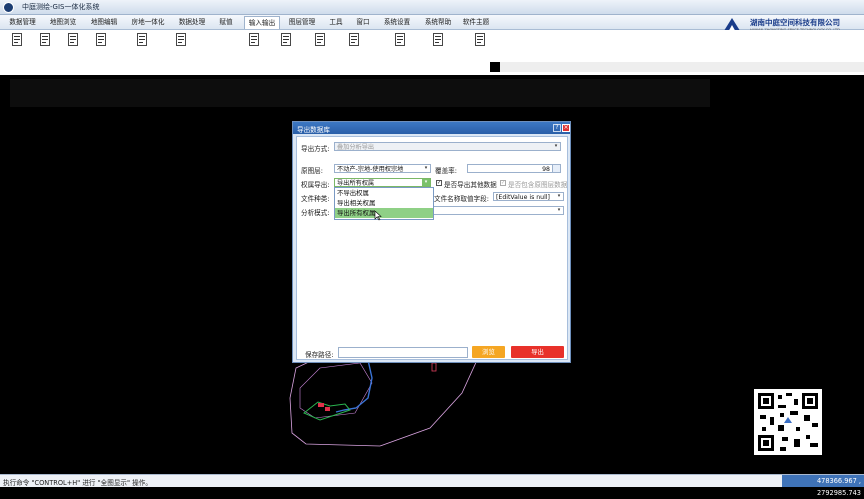 The image size is (864, 499). What do you see at coordinates (470, 185) in the screenshot?
I see `export-other-label: 是否导出其他数据` at bounding box center [470, 185].